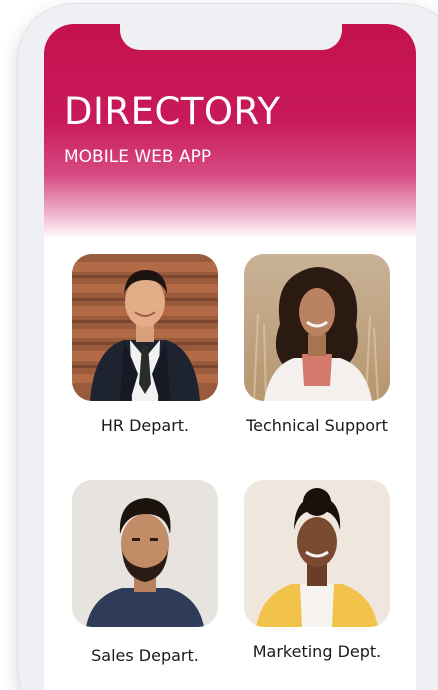 The width and height of the screenshot is (438, 690). Describe the element at coordinates (172, 111) in the screenshot. I see `page-title: DIRECTORY` at that location.